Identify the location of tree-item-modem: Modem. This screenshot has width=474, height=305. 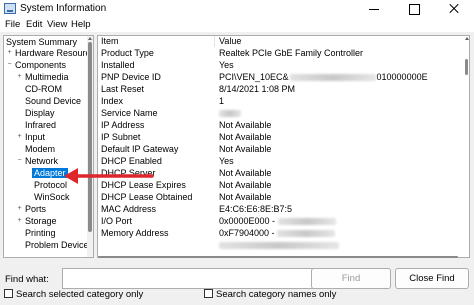
(40, 149).